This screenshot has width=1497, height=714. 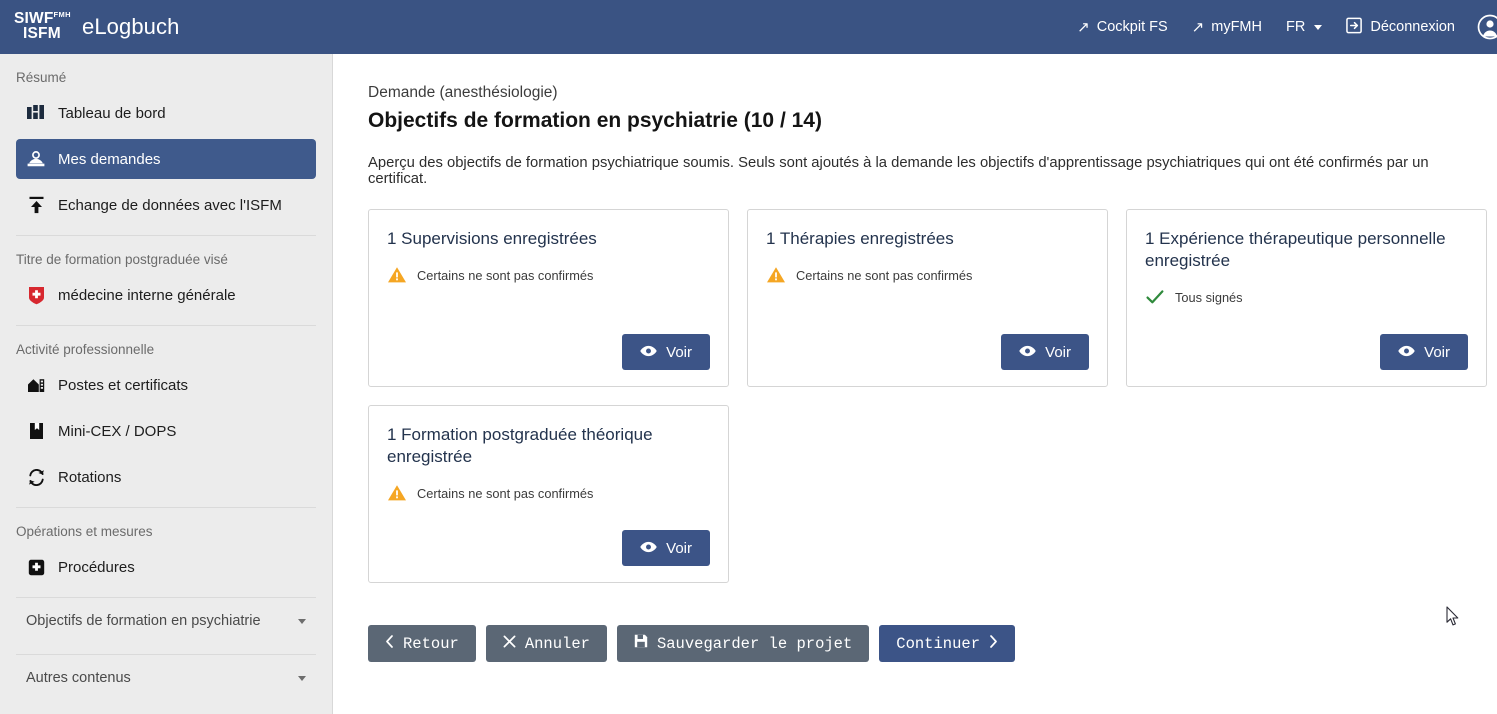 What do you see at coordinates (938, 643) in the screenshot?
I see `continue-button-label: Continuer` at bounding box center [938, 643].